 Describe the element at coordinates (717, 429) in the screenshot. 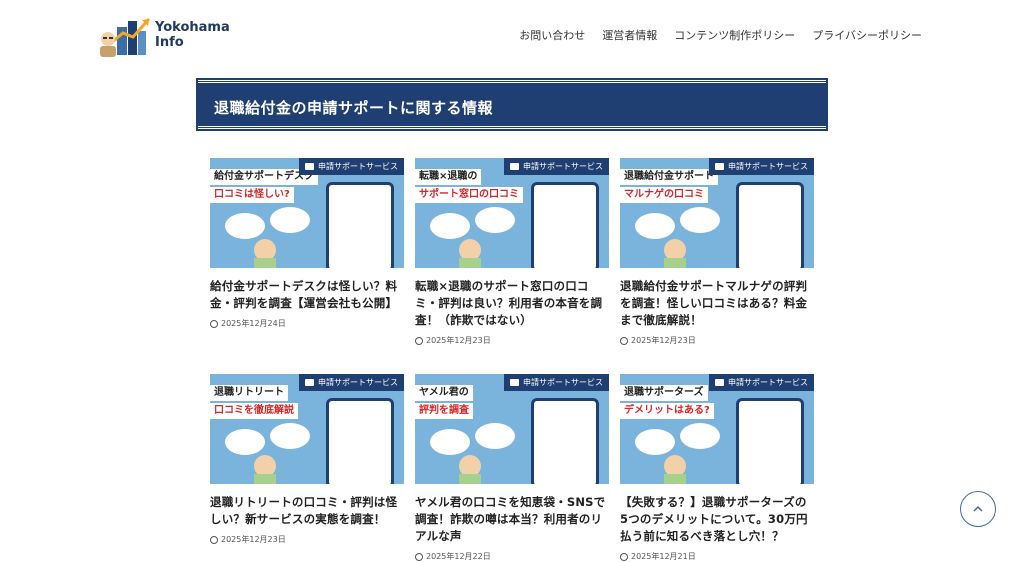

I see `post-thumbnail: 退職サポーターズ デメリットはある? 申請サポートサービス` at that location.